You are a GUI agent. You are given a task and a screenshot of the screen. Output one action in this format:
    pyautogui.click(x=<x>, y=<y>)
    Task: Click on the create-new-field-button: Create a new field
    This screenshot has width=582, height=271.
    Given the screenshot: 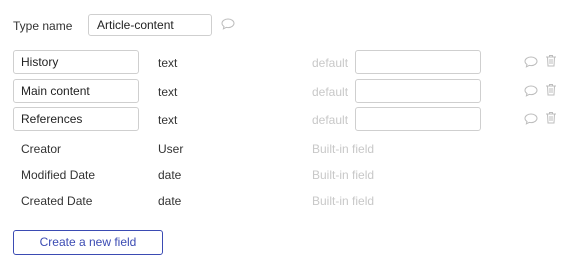 What is the action you would take?
    pyautogui.click(x=88, y=242)
    